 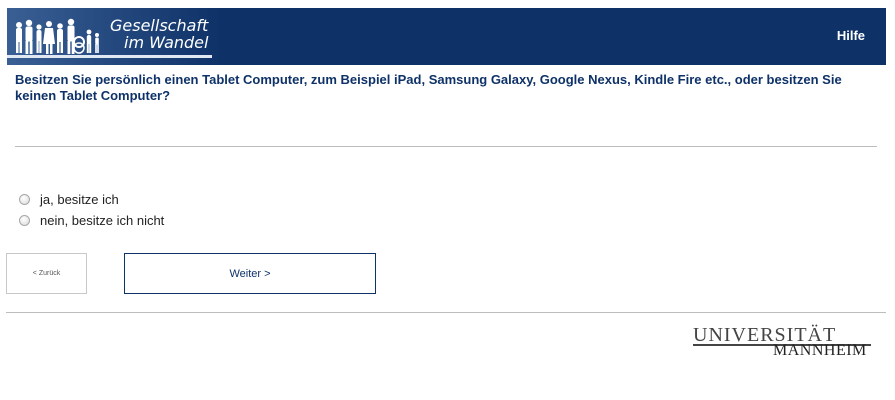 I want to click on option-label: nein, besitze ich nicht, so click(x=102, y=220).